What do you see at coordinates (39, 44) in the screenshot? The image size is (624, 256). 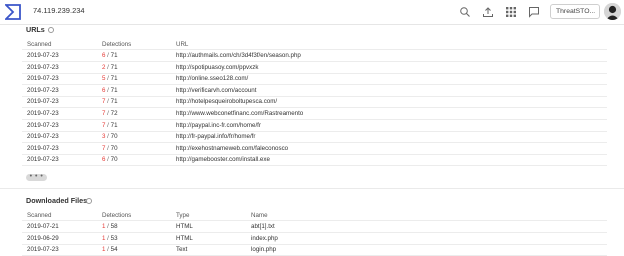 I see `urls-header-scanned: Scanned` at bounding box center [39, 44].